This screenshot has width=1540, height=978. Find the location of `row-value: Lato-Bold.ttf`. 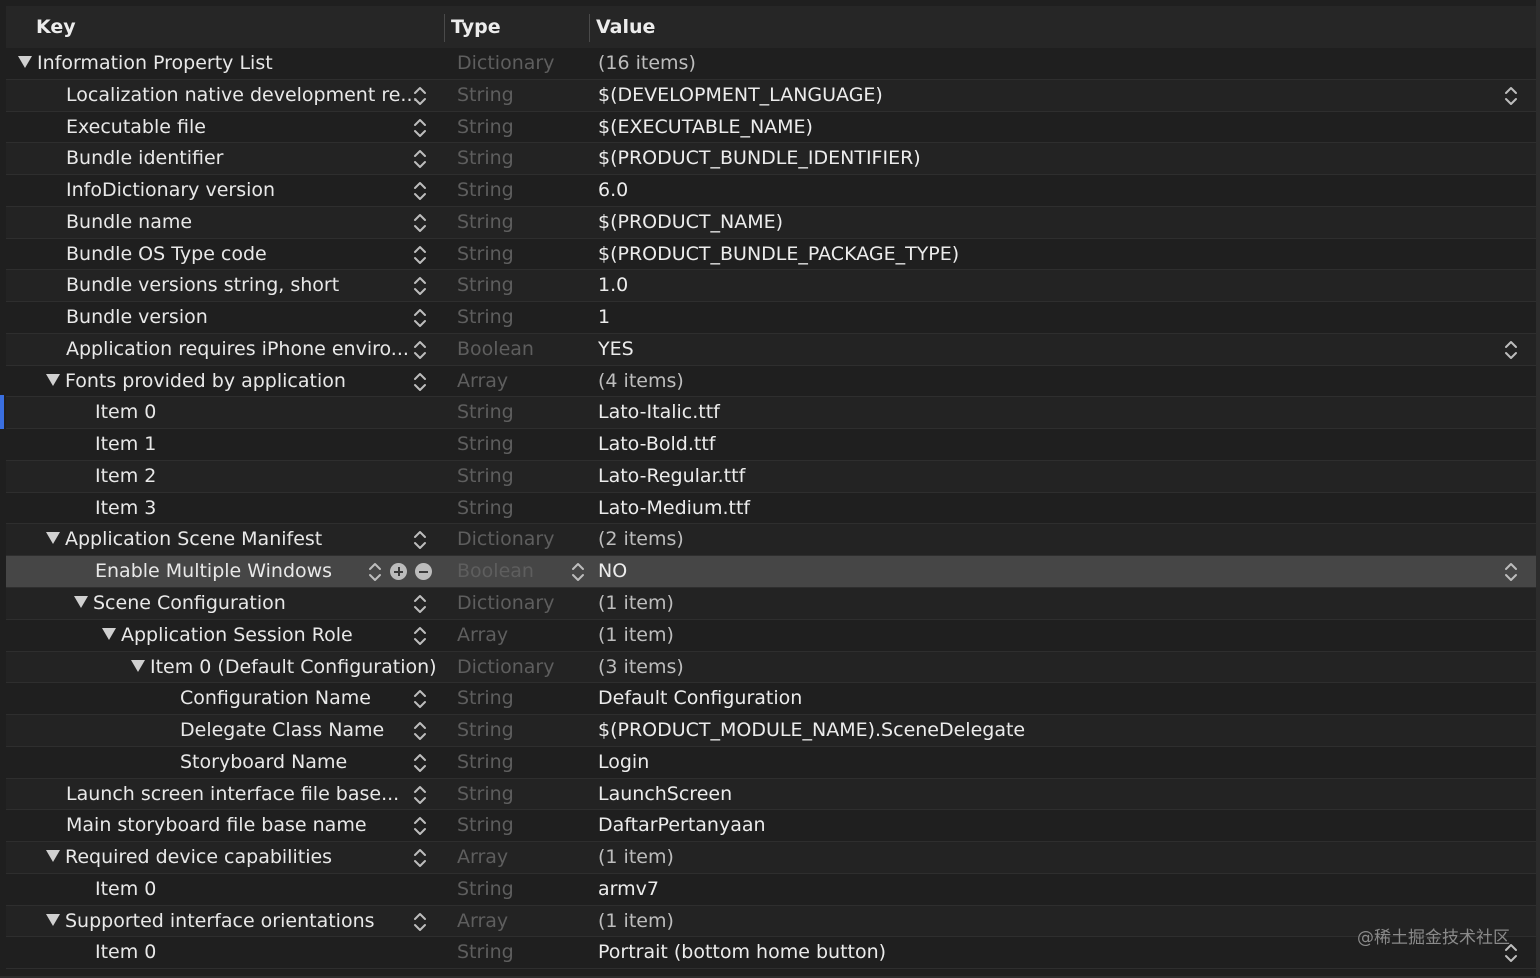

row-value: Lato-Bold.ttf is located at coordinates (656, 444).